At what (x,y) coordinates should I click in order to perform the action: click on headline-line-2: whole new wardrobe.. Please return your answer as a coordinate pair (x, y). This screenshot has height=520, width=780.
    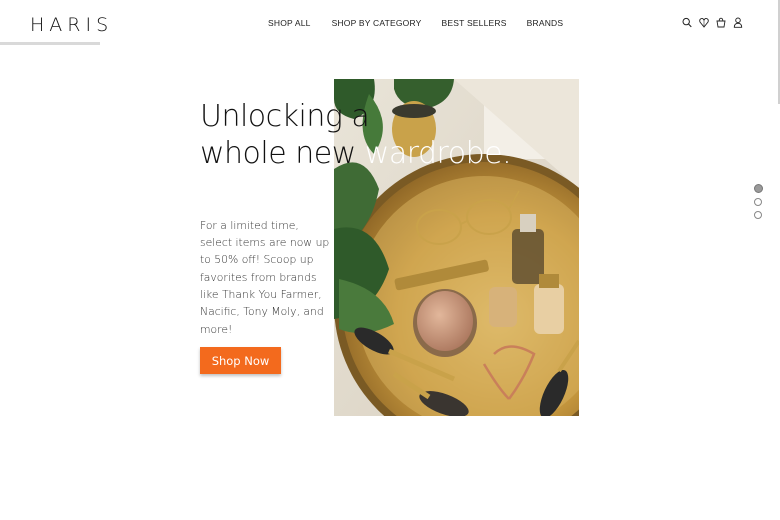
    Looking at the image, I should click on (356, 153).